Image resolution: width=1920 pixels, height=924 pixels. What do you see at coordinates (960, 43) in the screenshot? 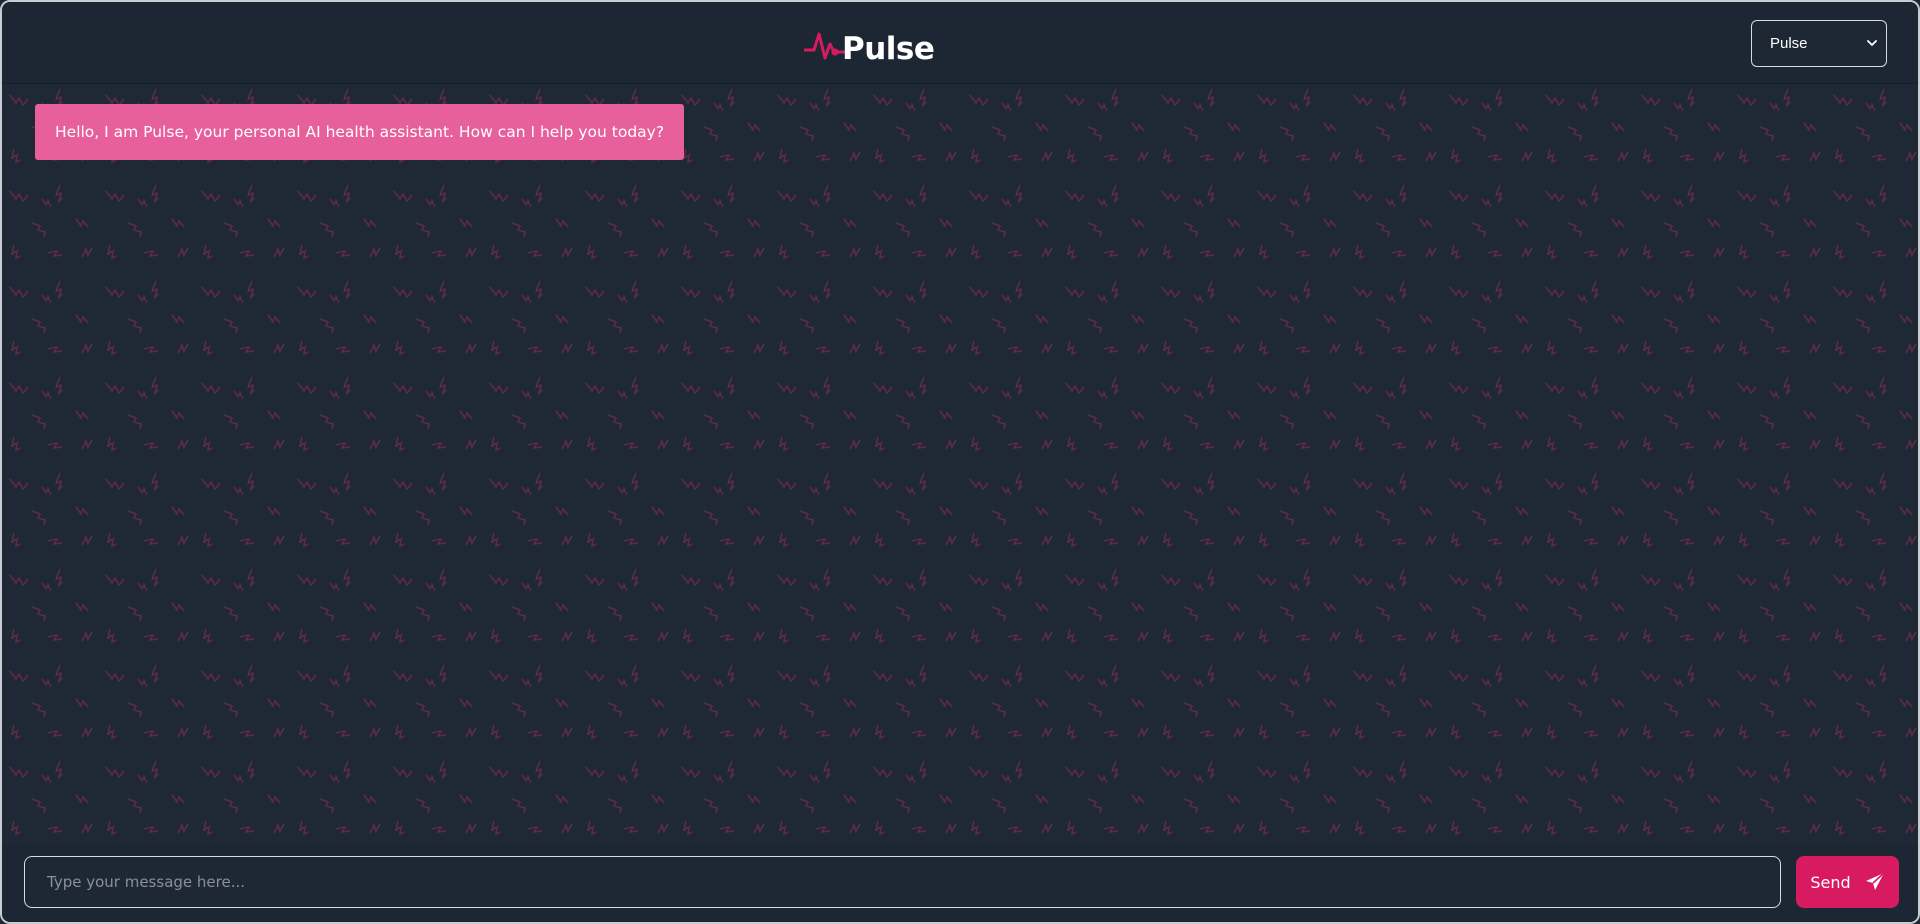
I see `header: Pulse Pulse` at bounding box center [960, 43].